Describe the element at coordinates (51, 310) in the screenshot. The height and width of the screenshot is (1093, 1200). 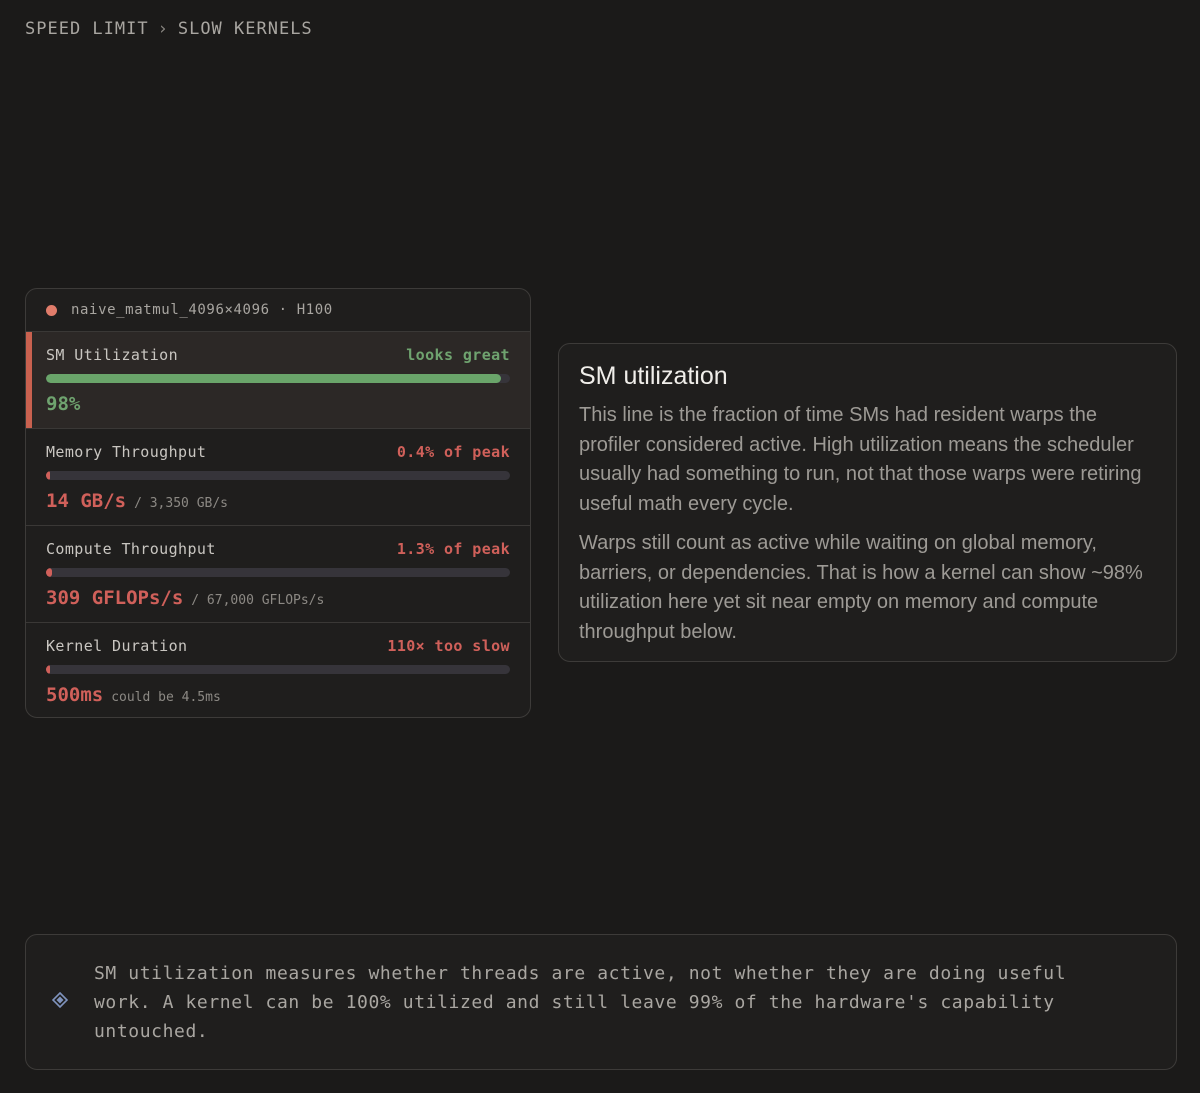
I see `status-dot-icon` at that location.